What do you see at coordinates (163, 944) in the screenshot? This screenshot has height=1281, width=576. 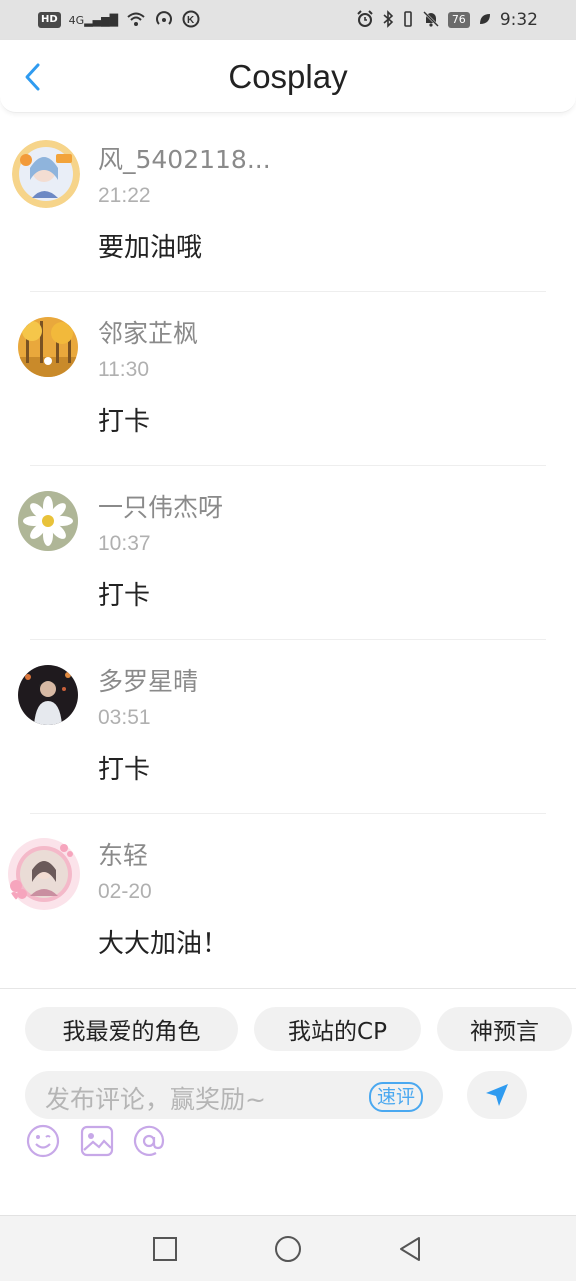 I see `comment-content: 大大加油！` at bounding box center [163, 944].